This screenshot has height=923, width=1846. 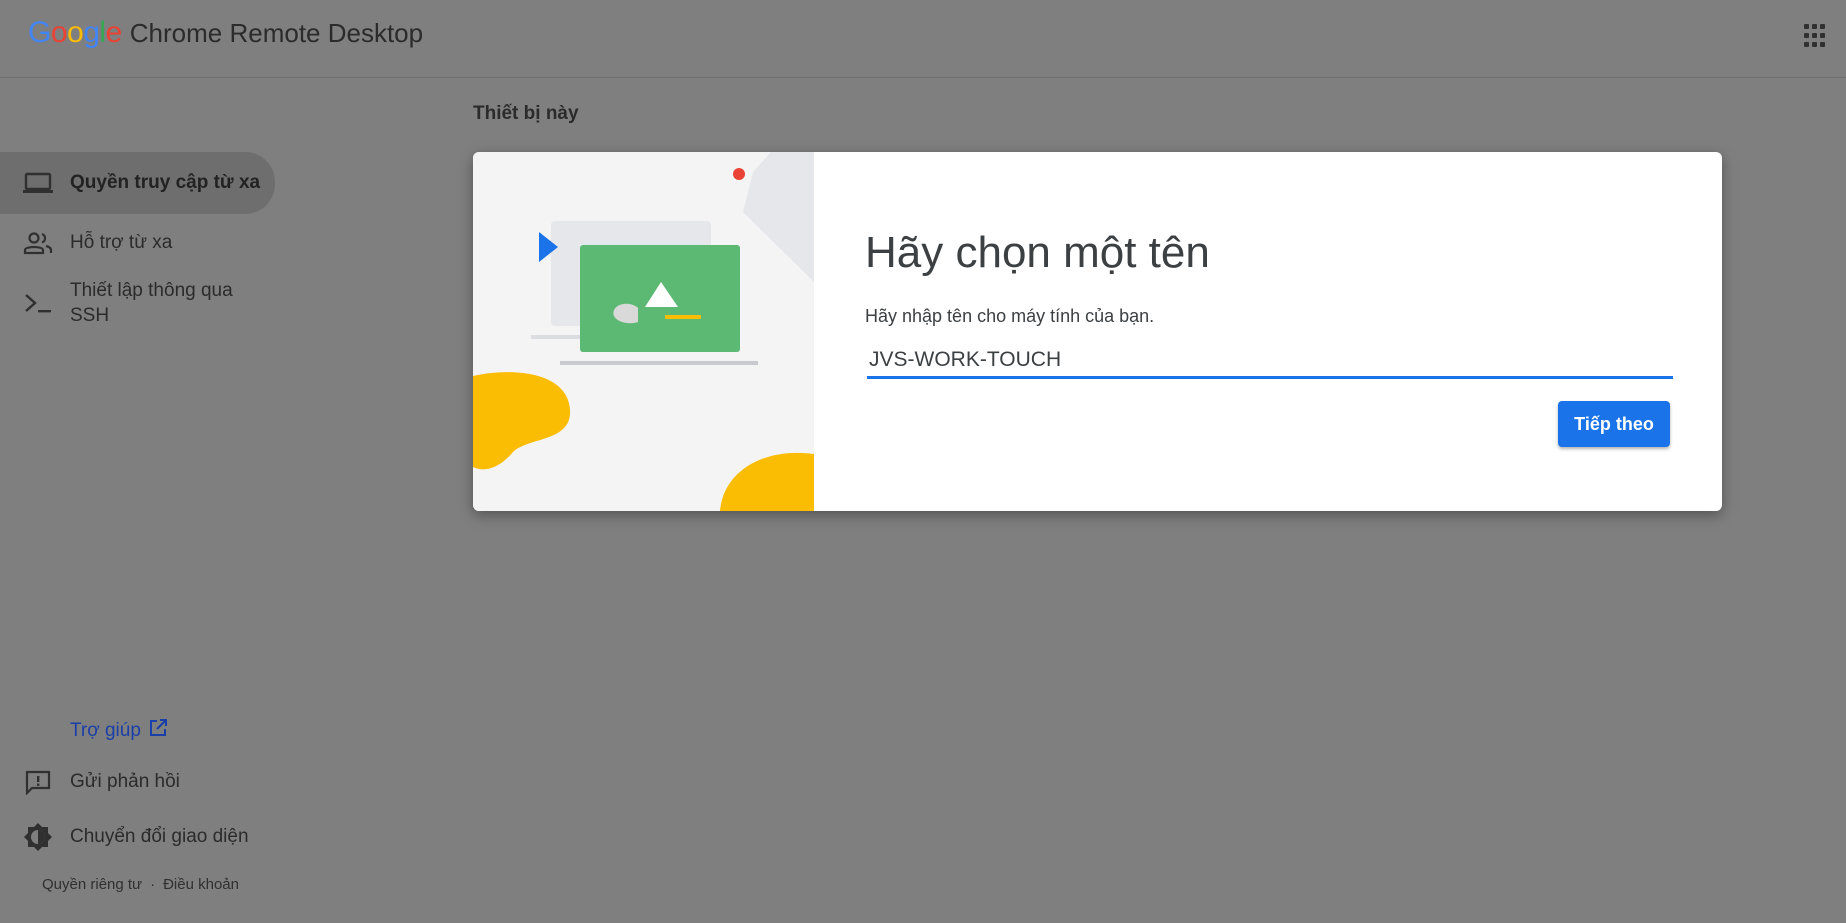 What do you see at coordinates (276, 33) in the screenshot?
I see `product-name: Chrome Remote Desktop` at bounding box center [276, 33].